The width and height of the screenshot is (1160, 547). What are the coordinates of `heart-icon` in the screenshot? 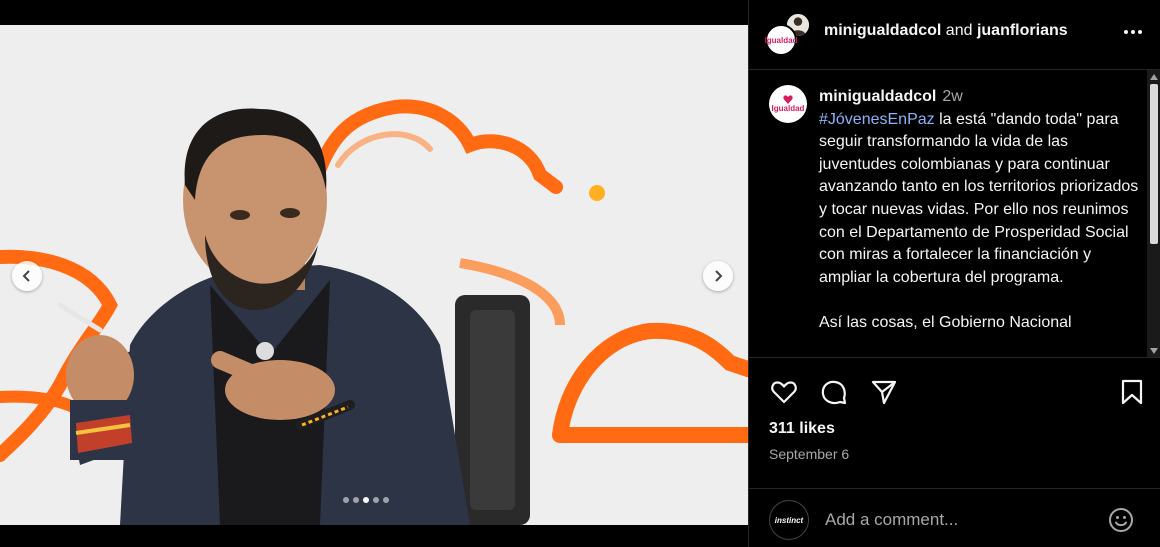 It's located at (784, 392).